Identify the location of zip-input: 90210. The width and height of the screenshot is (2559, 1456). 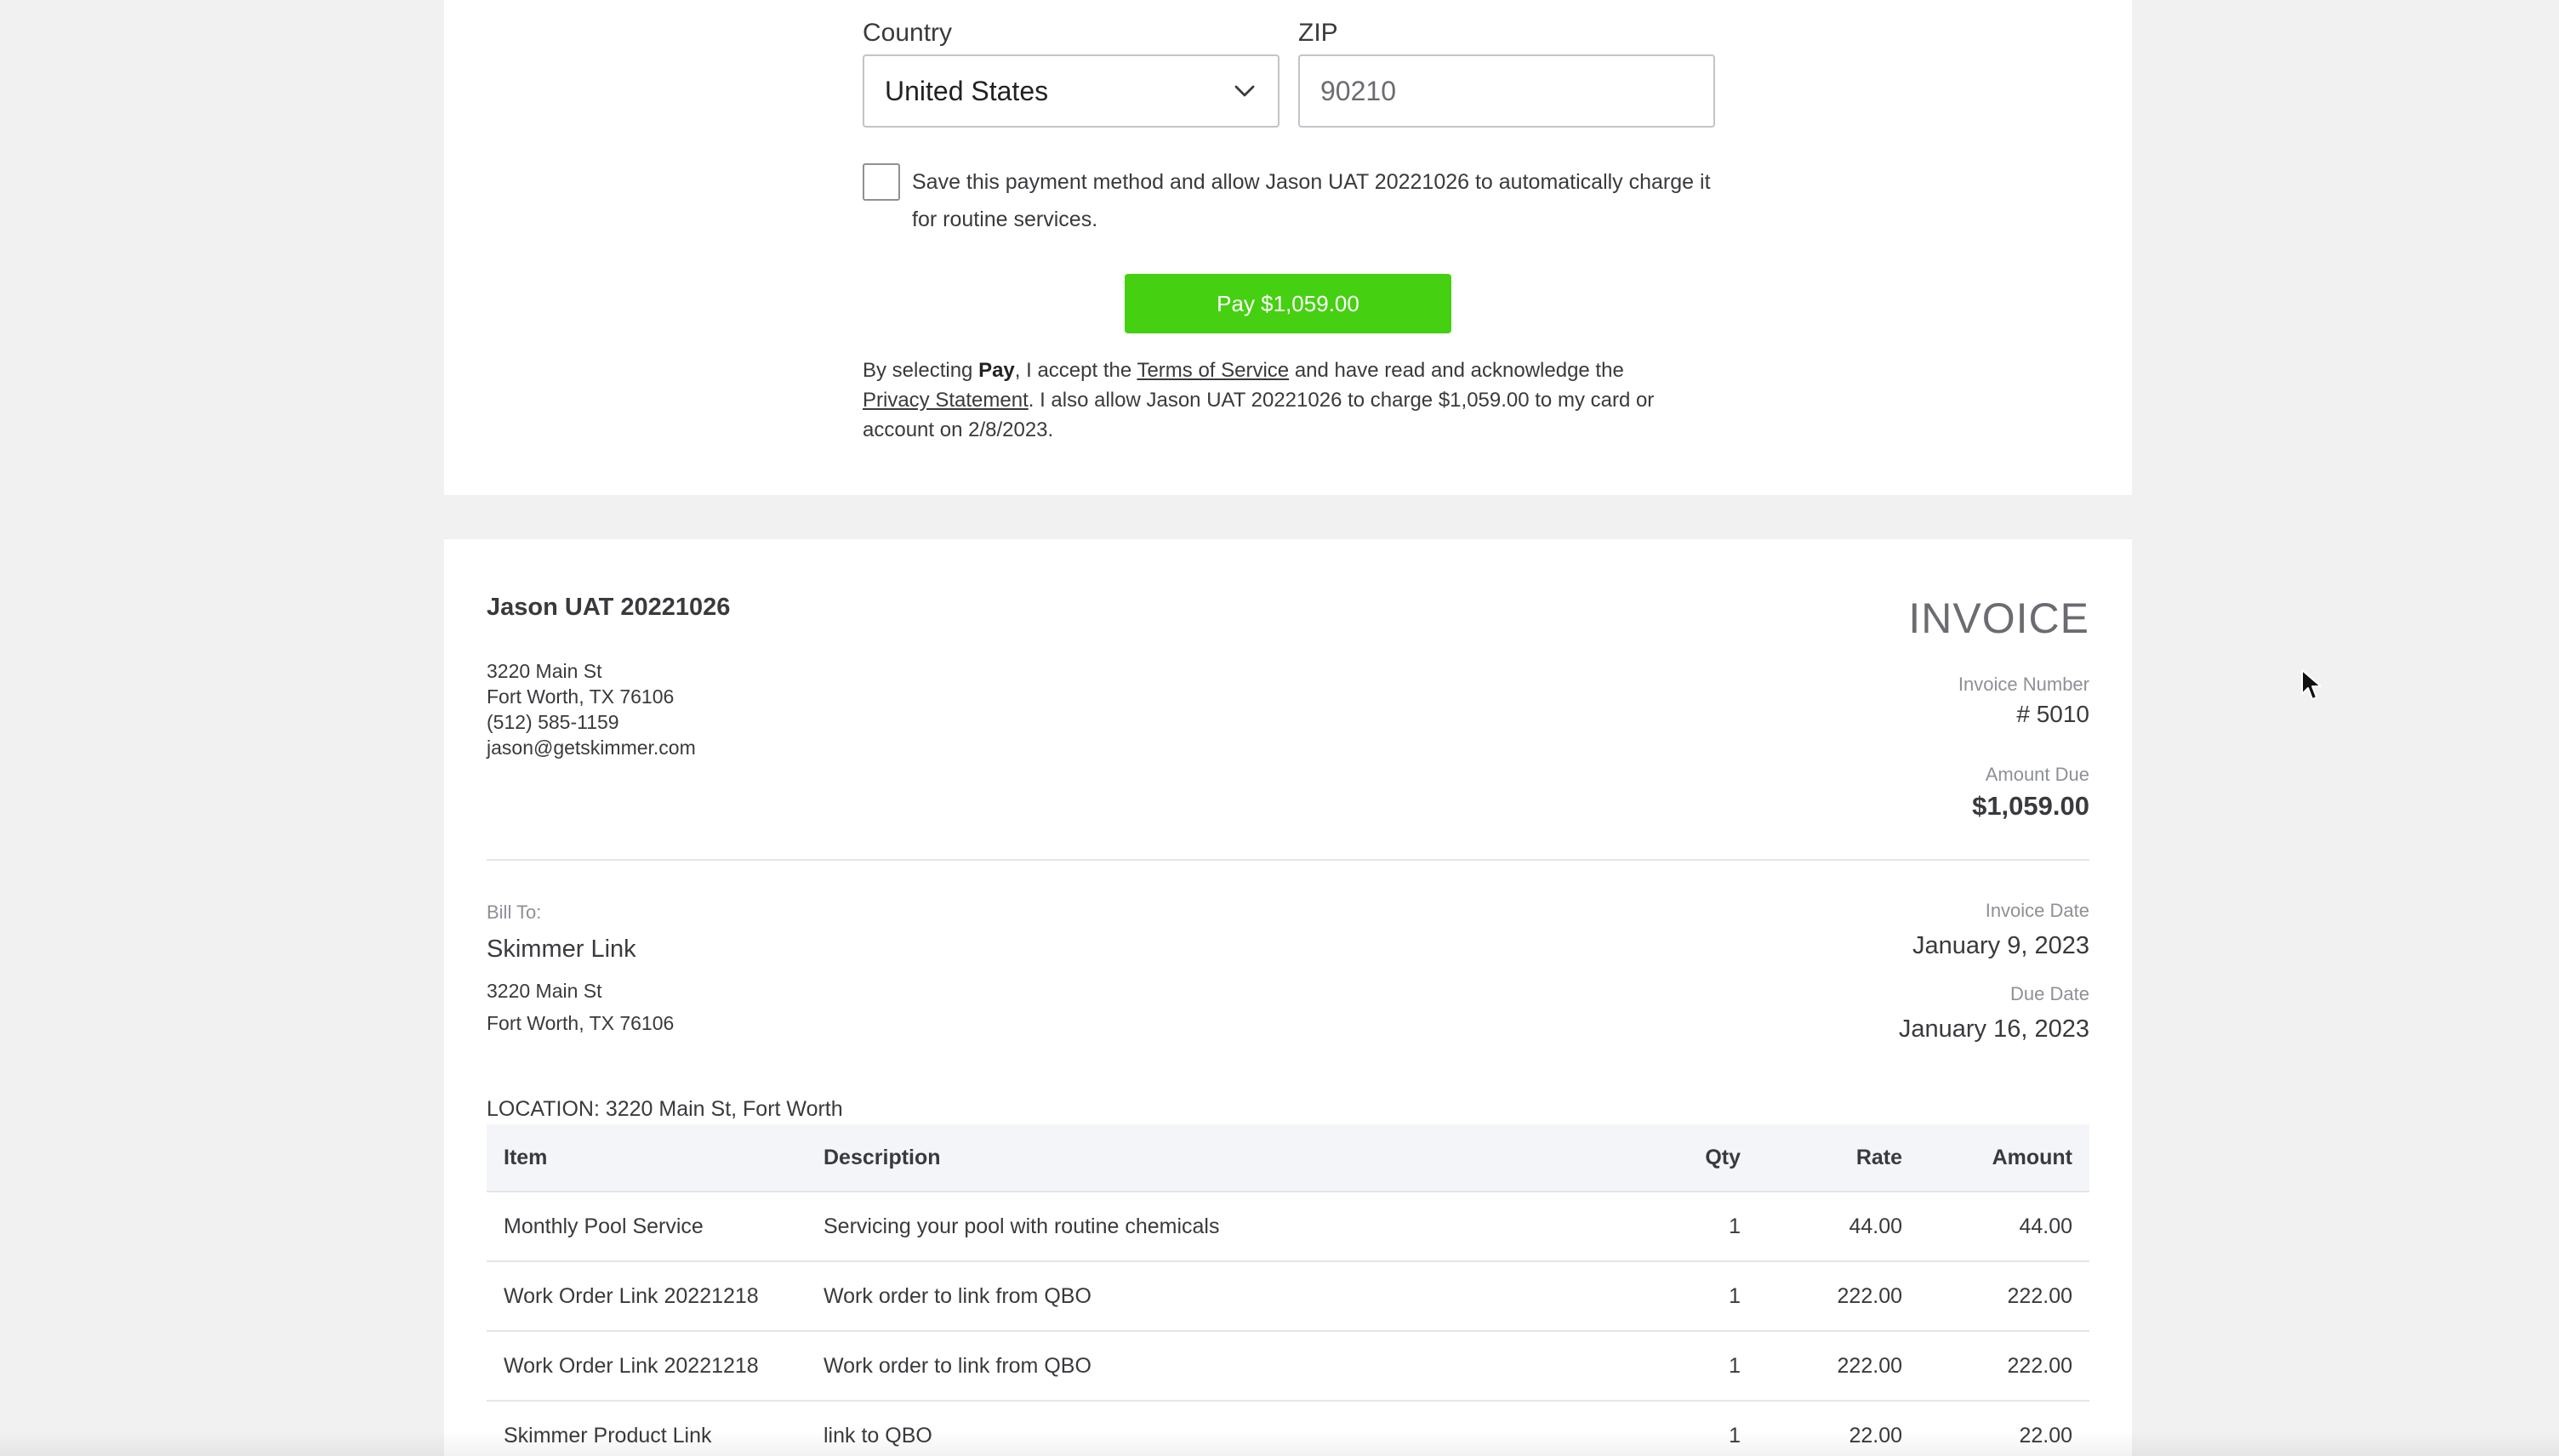
(1506, 91).